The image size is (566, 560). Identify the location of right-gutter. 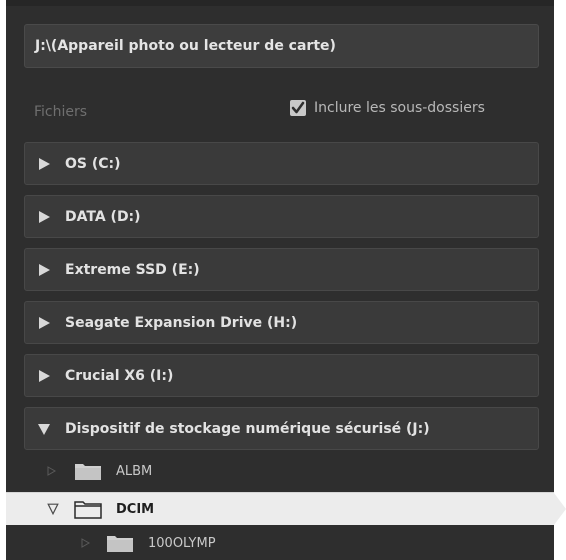
(560, 280).